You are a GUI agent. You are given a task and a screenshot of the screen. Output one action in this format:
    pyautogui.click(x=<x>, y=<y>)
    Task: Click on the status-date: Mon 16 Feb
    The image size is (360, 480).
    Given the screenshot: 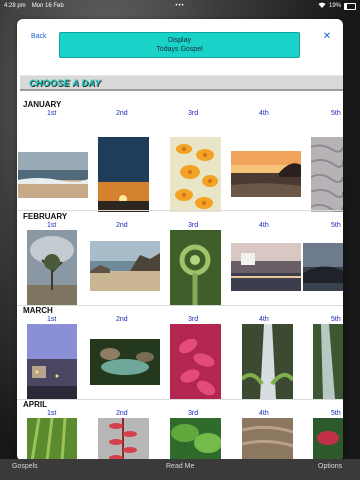 What is the action you would take?
    pyautogui.click(x=47, y=6)
    